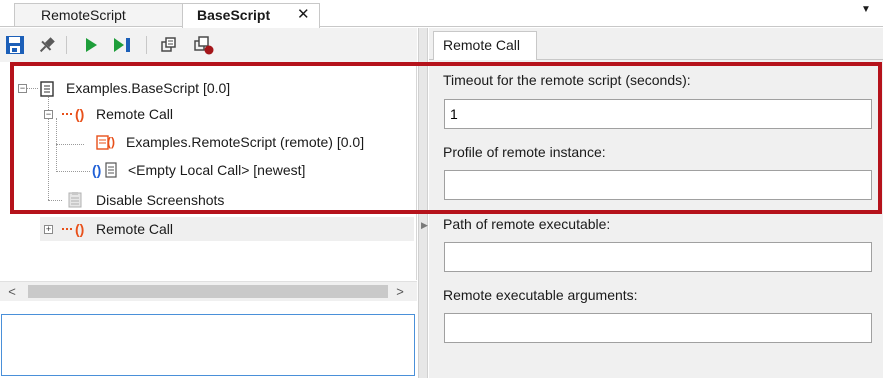 The width and height of the screenshot is (883, 378). I want to click on tree-node-disable-screenshots: Disable Screenshots, so click(208, 200).